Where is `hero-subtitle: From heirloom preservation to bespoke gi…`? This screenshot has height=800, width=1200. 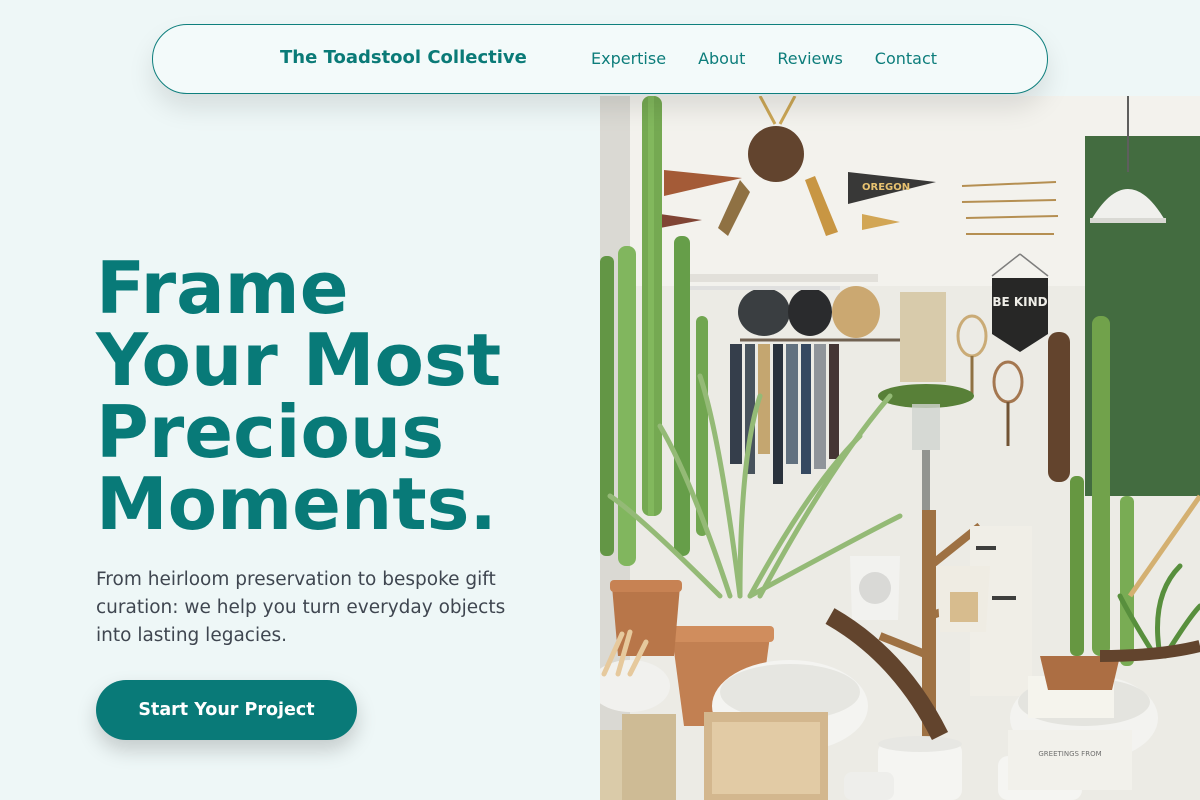
hero-subtitle: From heirloom preservation to bespoke gi… is located at coordinates (301, 607).